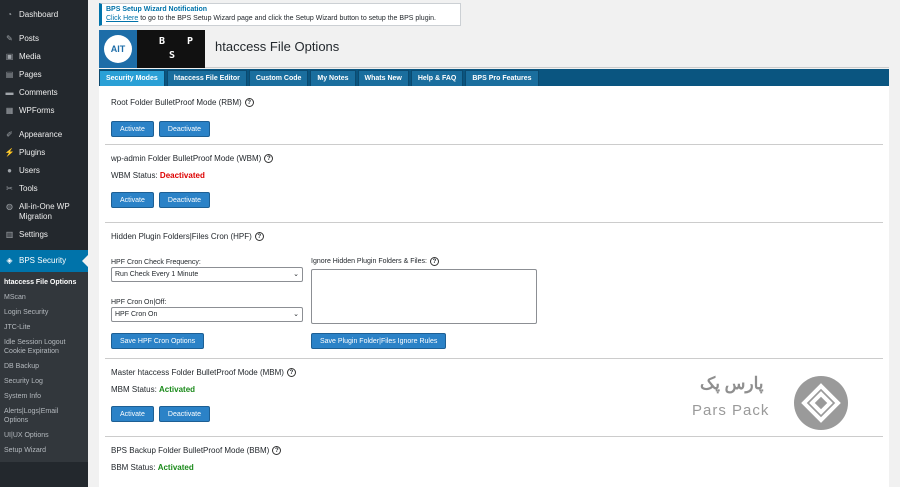  What do you see at coordinates (171, 49) in the screenshot?
I see `bps-logo-mark: B P S` at bounding box center [171, 49].